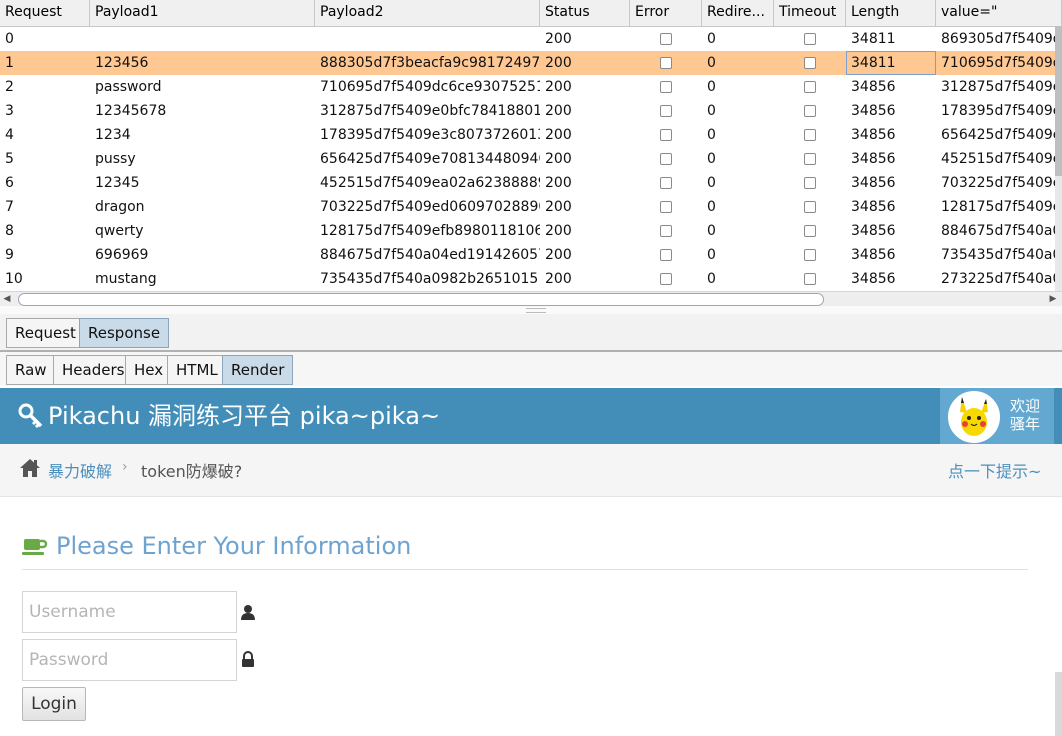 The image size is (1062, 736). Describe the element at coordinates (873, 39) in the screenshot. I see `cell-length: 34811` at that location.